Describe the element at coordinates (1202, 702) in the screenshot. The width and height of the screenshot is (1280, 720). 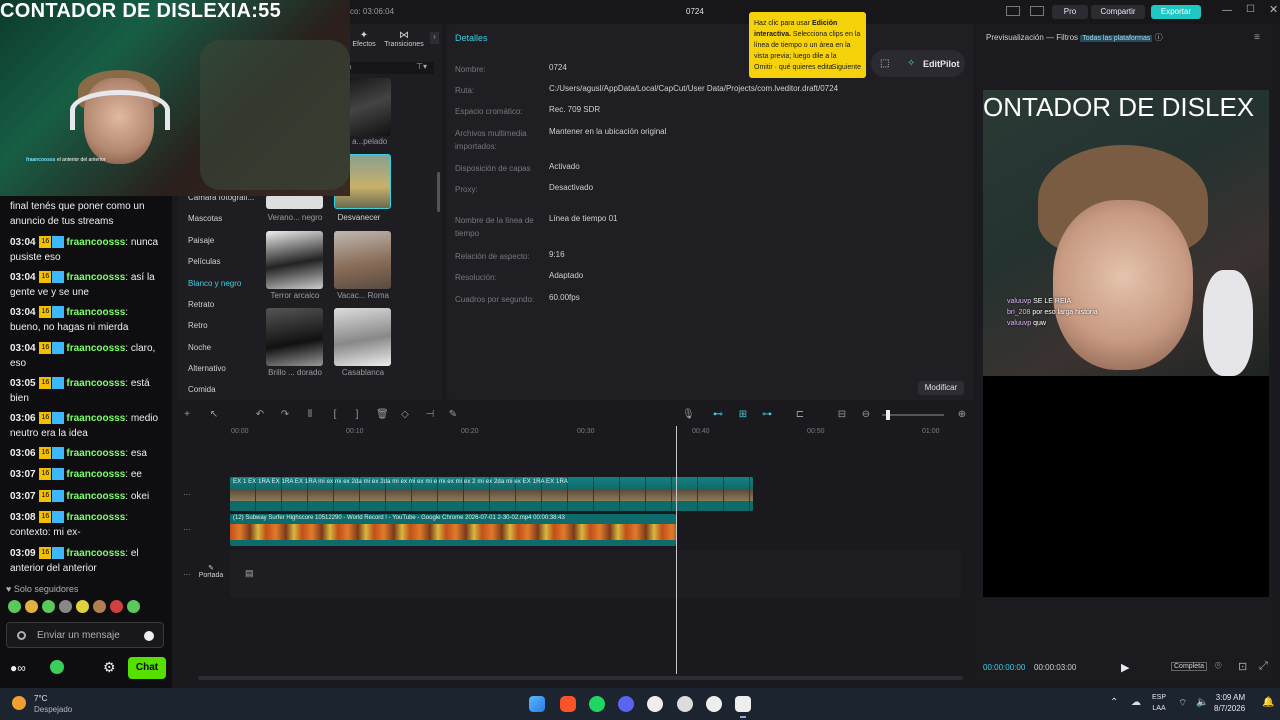
I see `volume-icon: 🔈` at that location.